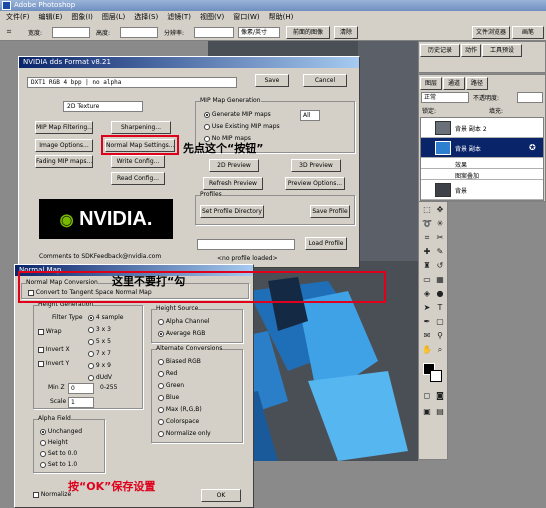  What do you see at coordinates (427, 412) in the screenshot?
I see `screen-mode-1-icon: ▣` at bounding box center [427, 412].